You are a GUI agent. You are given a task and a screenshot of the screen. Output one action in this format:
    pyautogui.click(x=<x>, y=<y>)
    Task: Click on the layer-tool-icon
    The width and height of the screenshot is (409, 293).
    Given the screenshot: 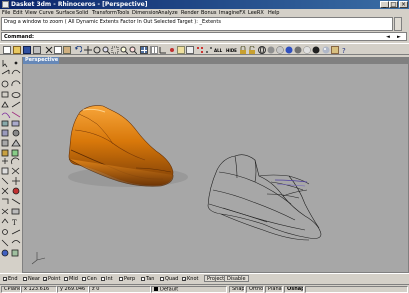 What is the action you would take?
    pyautogui.click(x=15, y=253)
    